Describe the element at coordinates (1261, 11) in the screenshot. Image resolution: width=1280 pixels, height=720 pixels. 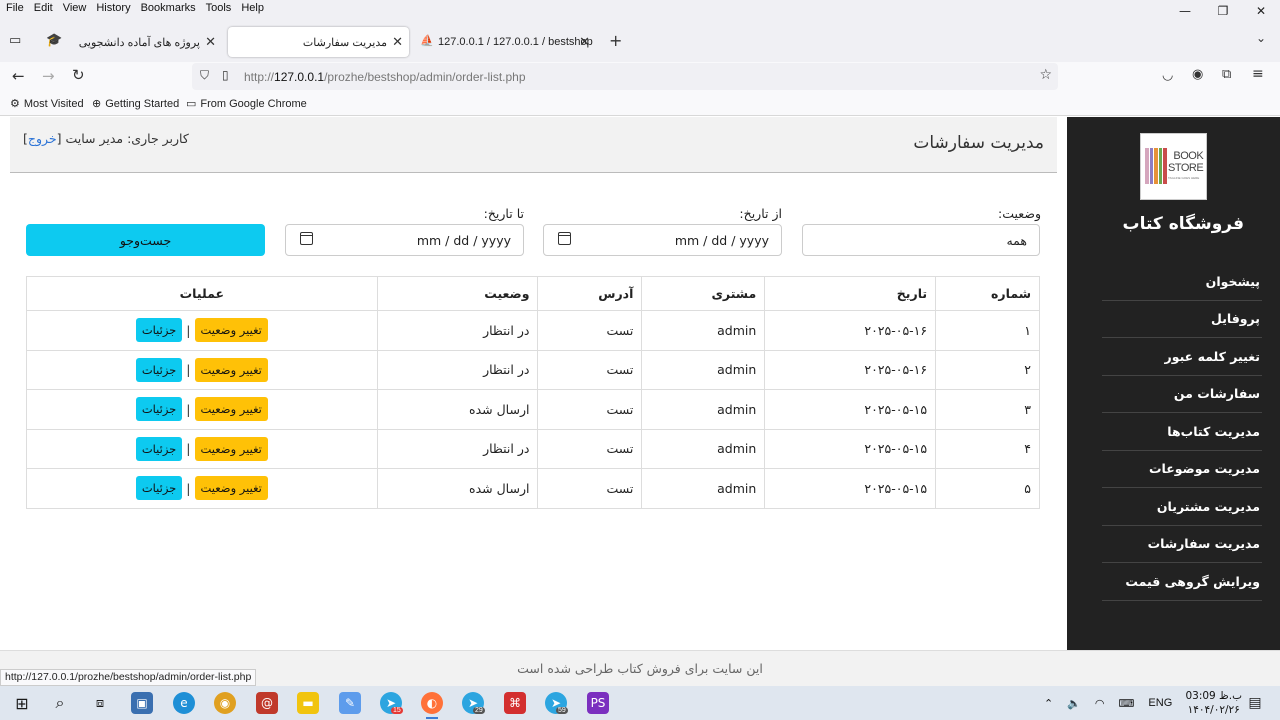
I see `close-window-icon: ✕` at that location.